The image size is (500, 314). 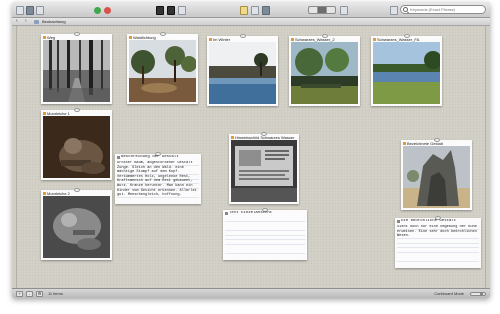 I want to click on photo-information-sign, so click(x=264, y=171).